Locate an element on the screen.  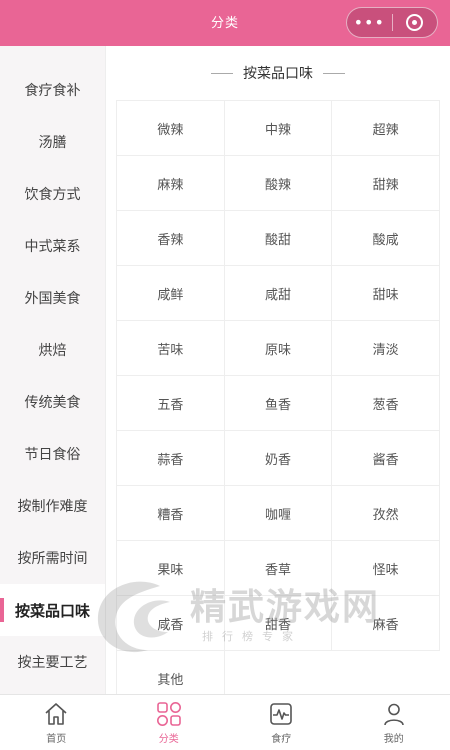
grid-item: 果味 is located at coordinates (171, 568).